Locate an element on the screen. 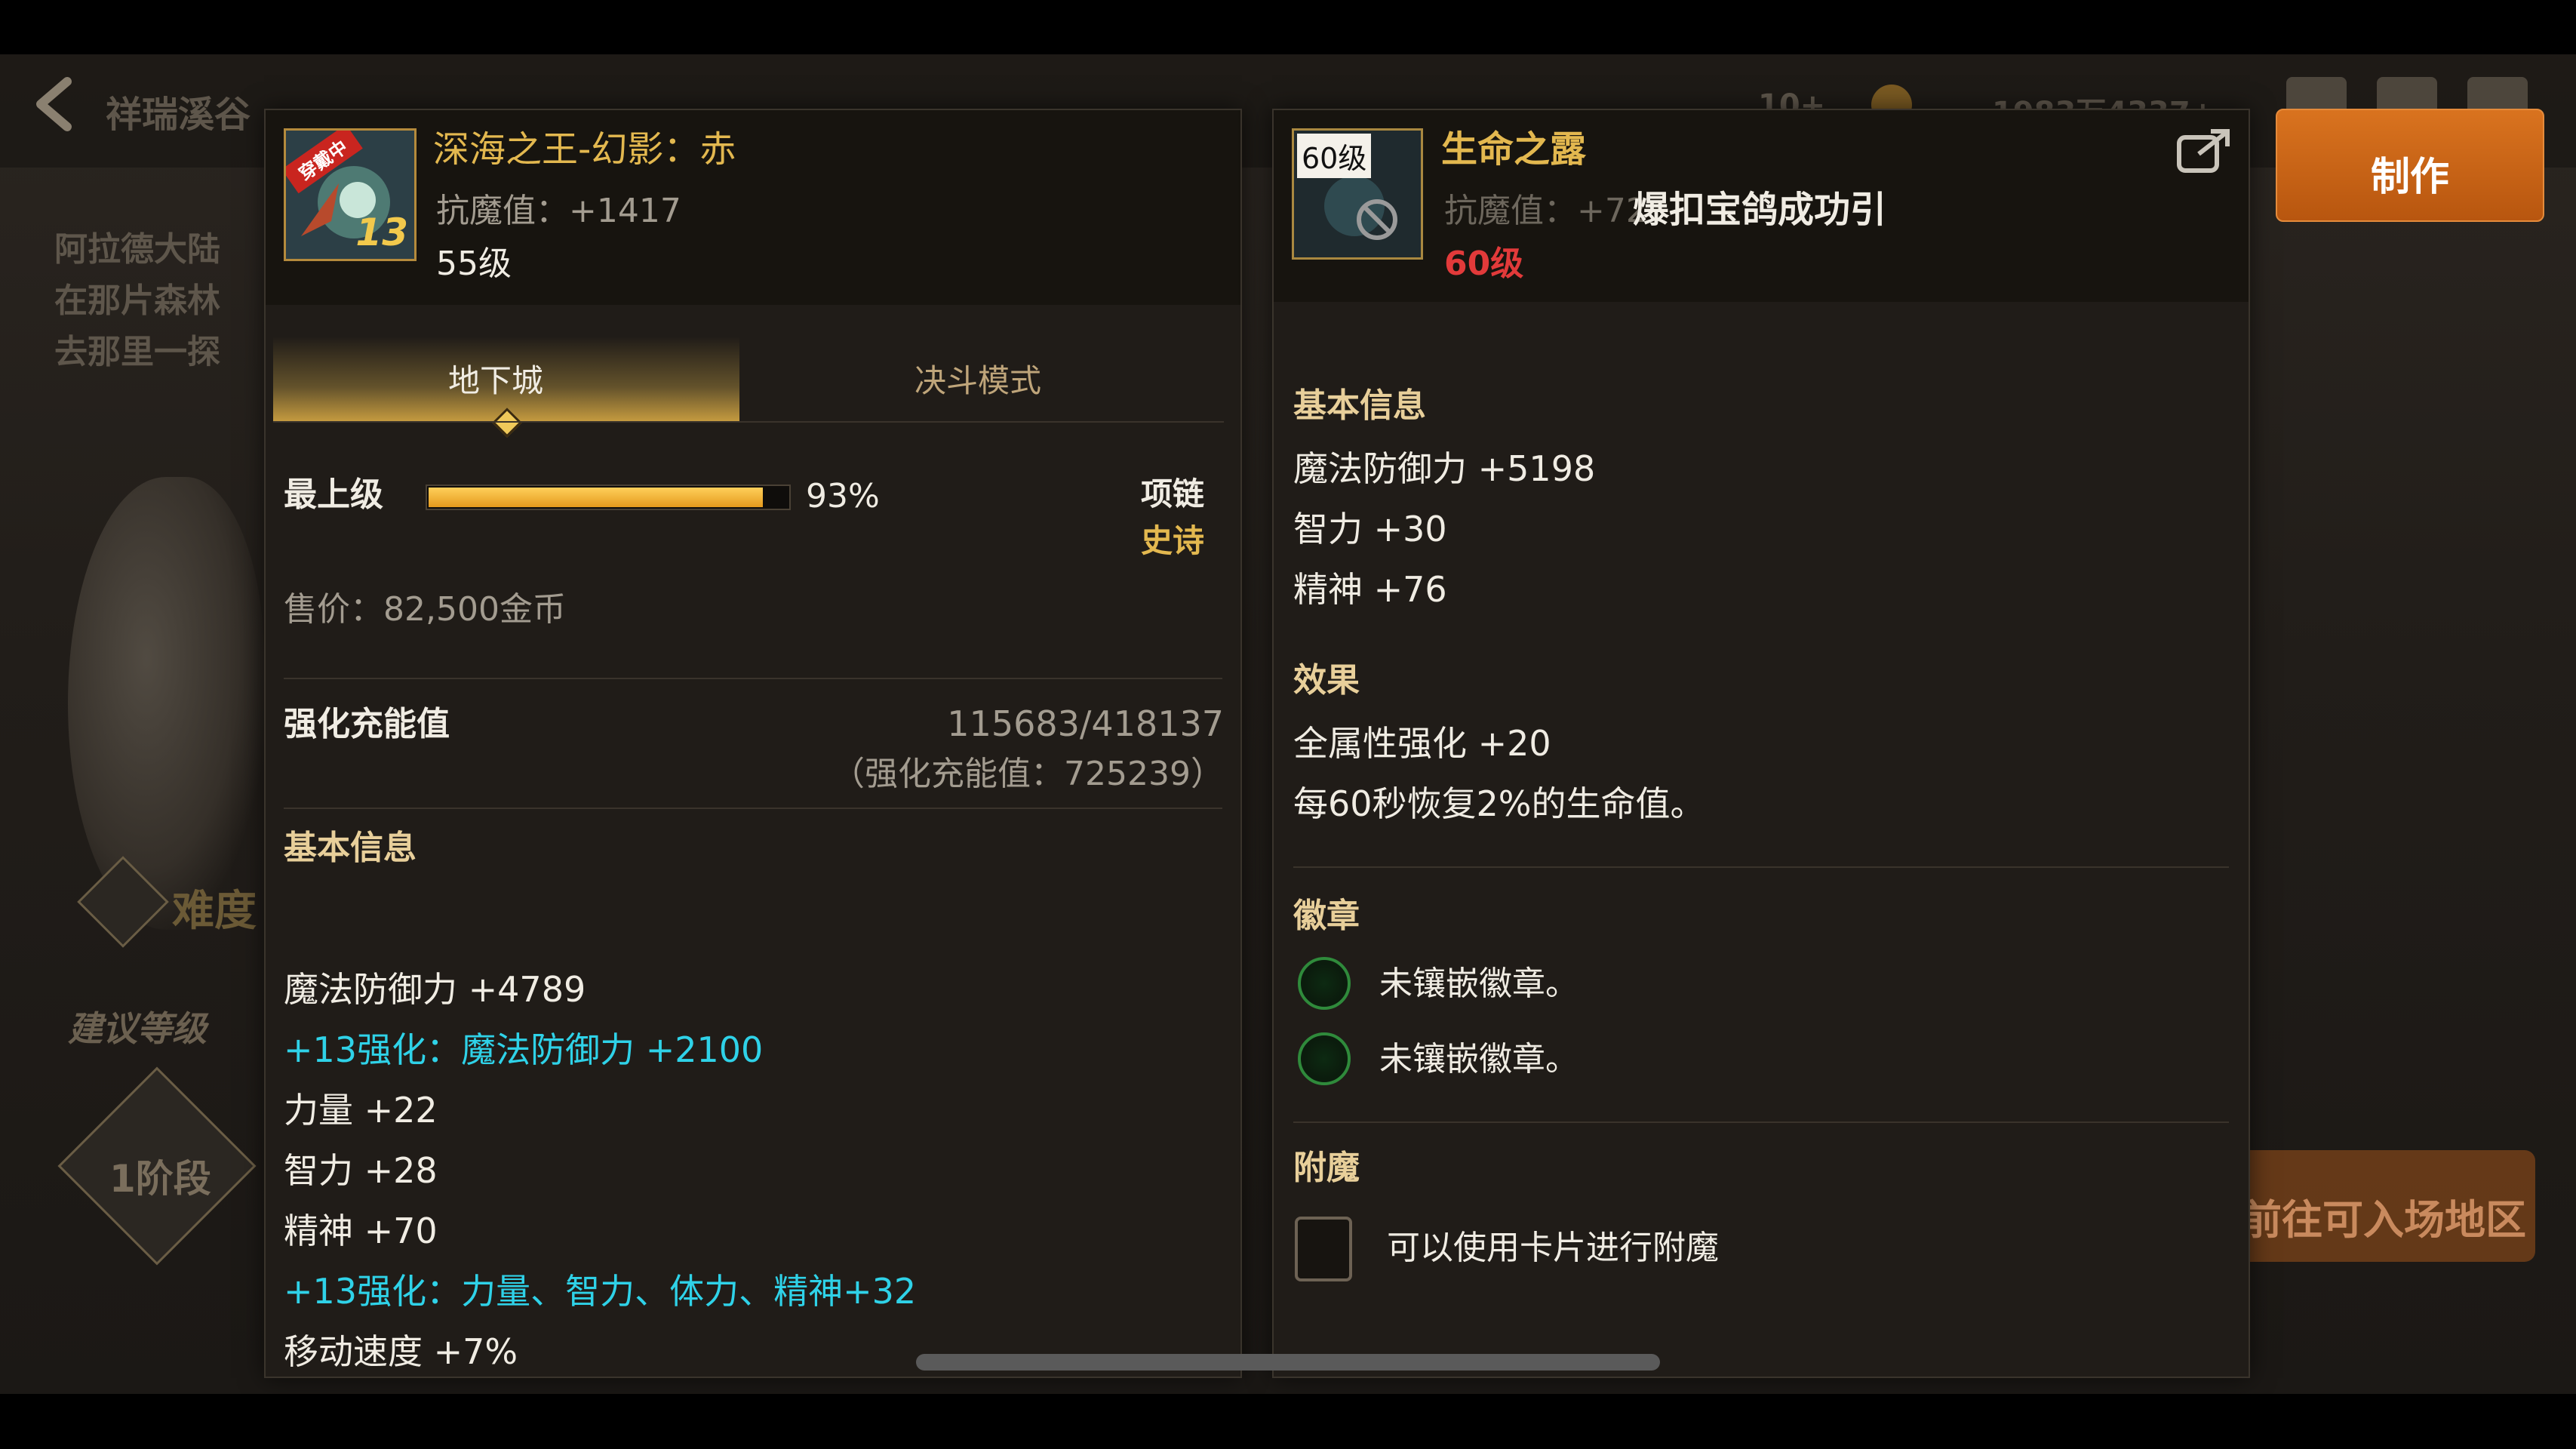  enter-area-button-label: 前往可入场地区 is located at coordinates (2383, 1220).